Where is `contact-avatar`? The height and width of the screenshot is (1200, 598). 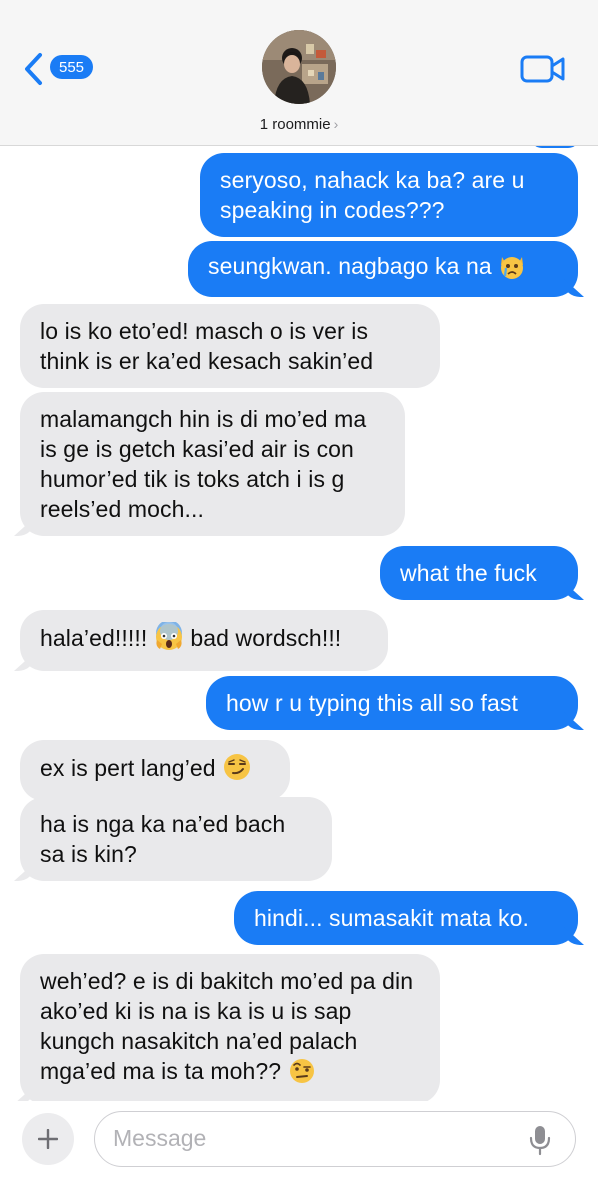 contact-avatar is located at coordinates (299, 67).